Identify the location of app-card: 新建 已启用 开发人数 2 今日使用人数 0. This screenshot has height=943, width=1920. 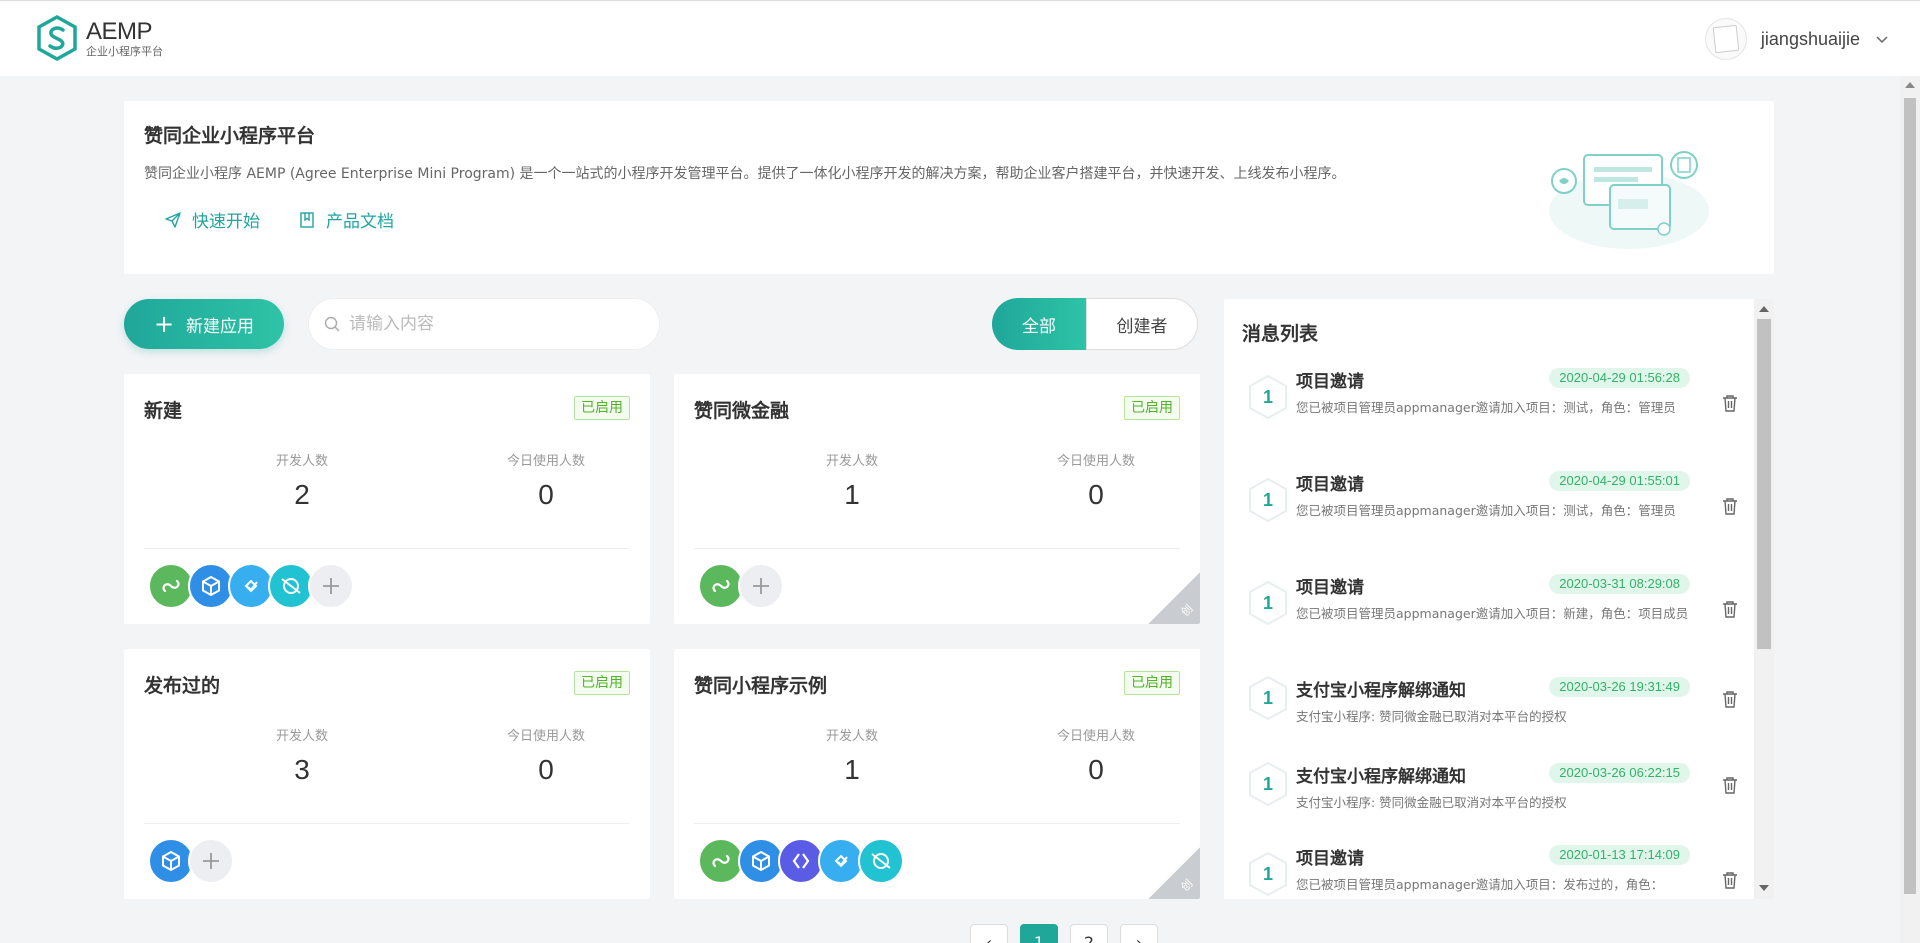
(387, 499).